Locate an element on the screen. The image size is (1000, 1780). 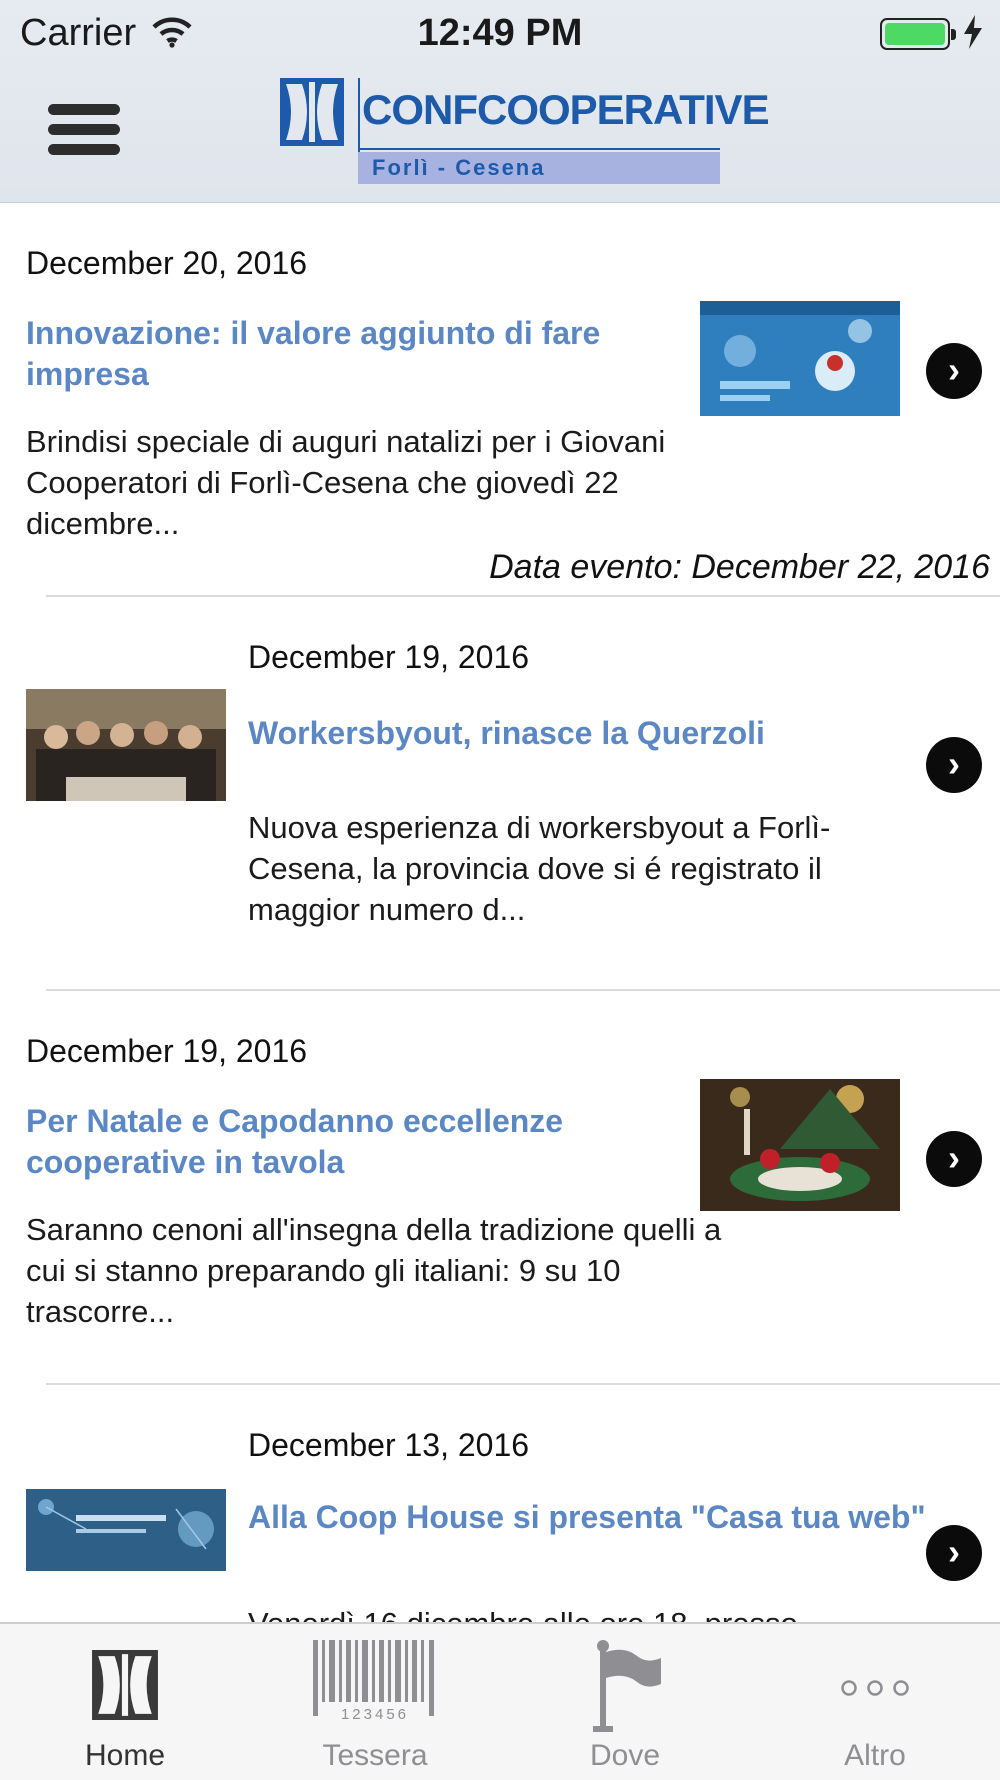
status-bar: Carrier 12:49 PM is located at coordinates (500, 33).